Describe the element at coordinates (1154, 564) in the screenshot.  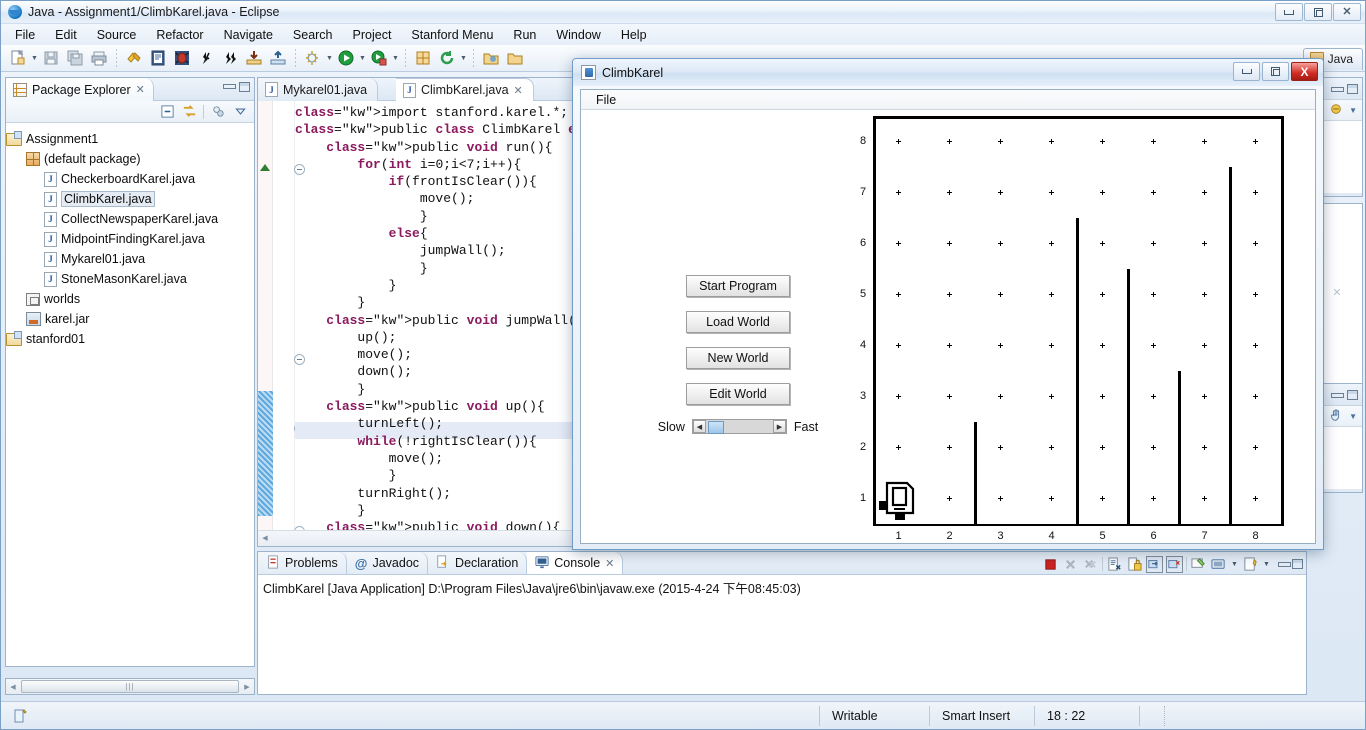
I see `pin-console-icon` at that location.